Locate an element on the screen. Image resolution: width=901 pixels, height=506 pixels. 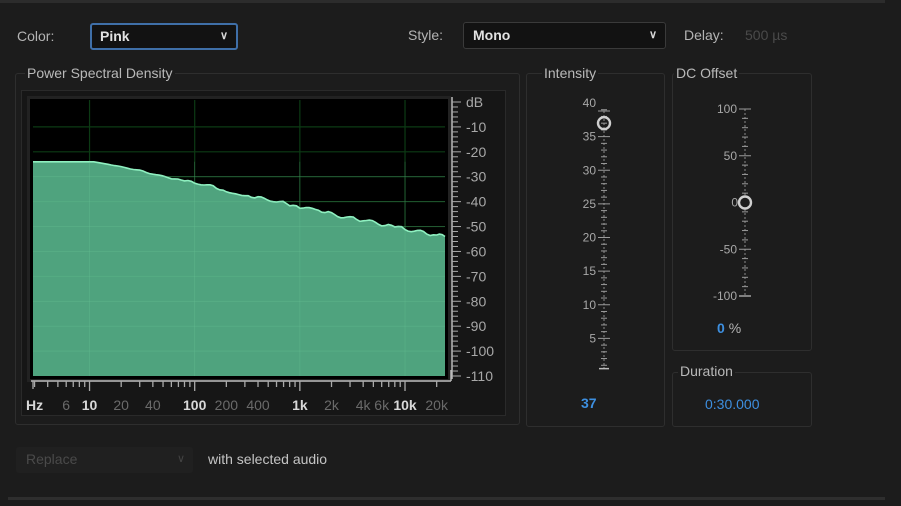
y-tick-label: -10 is located at coordinates (476, 127).